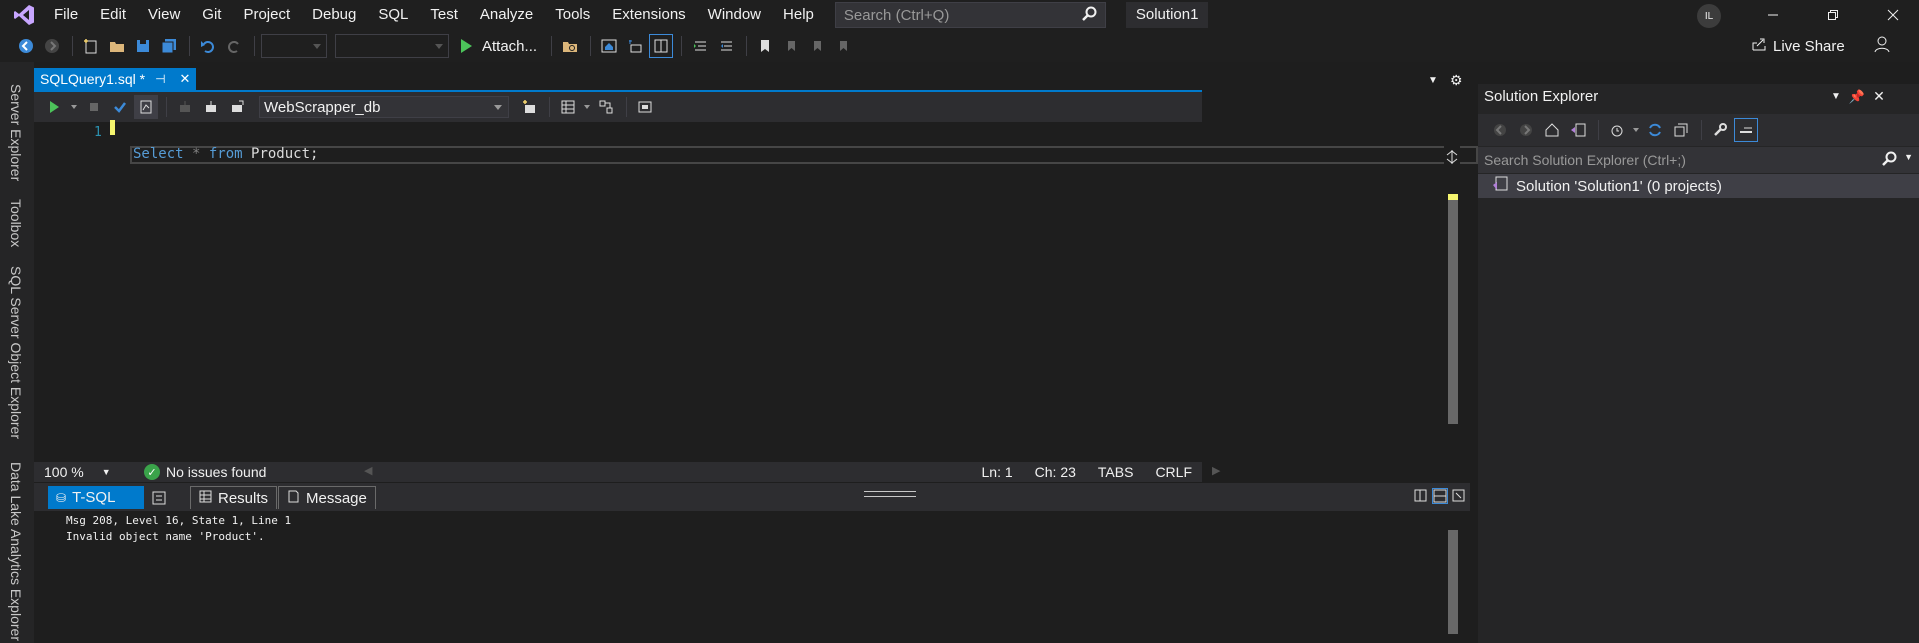  I want to click on se-search-icon, so click(1889, 160).